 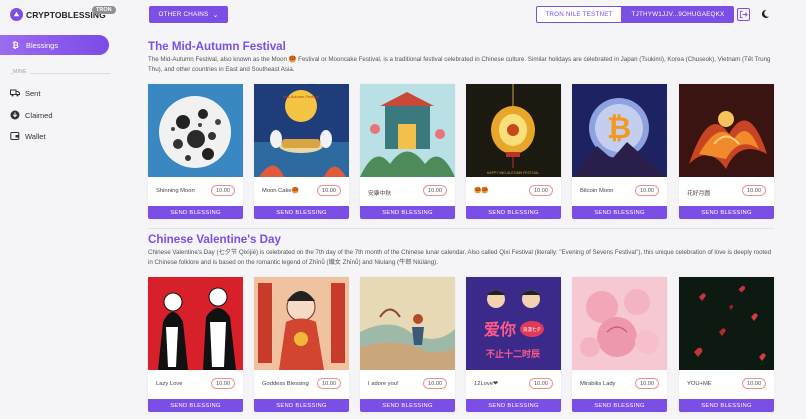 What do you see at coordinates (15, 93) in the screenshot?
I see `truck-icon` at bounding box center [15, 93].